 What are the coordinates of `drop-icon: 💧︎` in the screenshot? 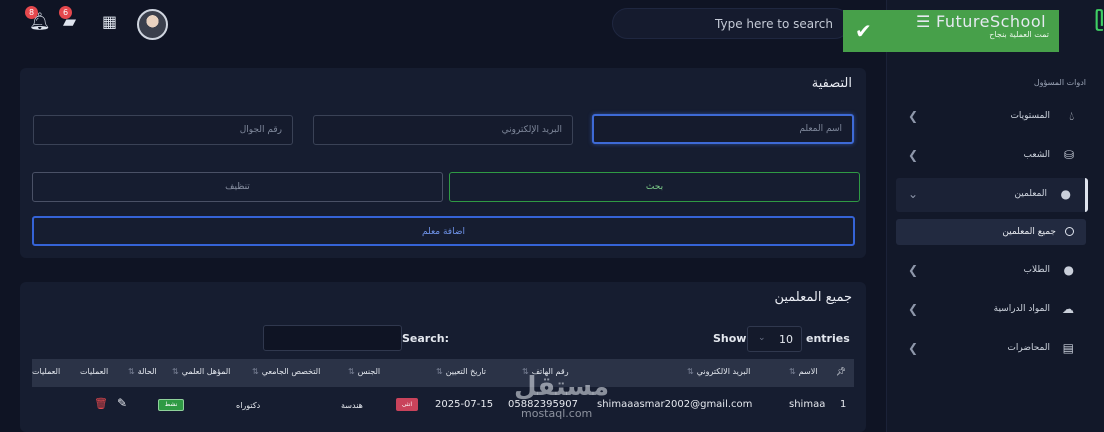 It's located at (1071, 116).